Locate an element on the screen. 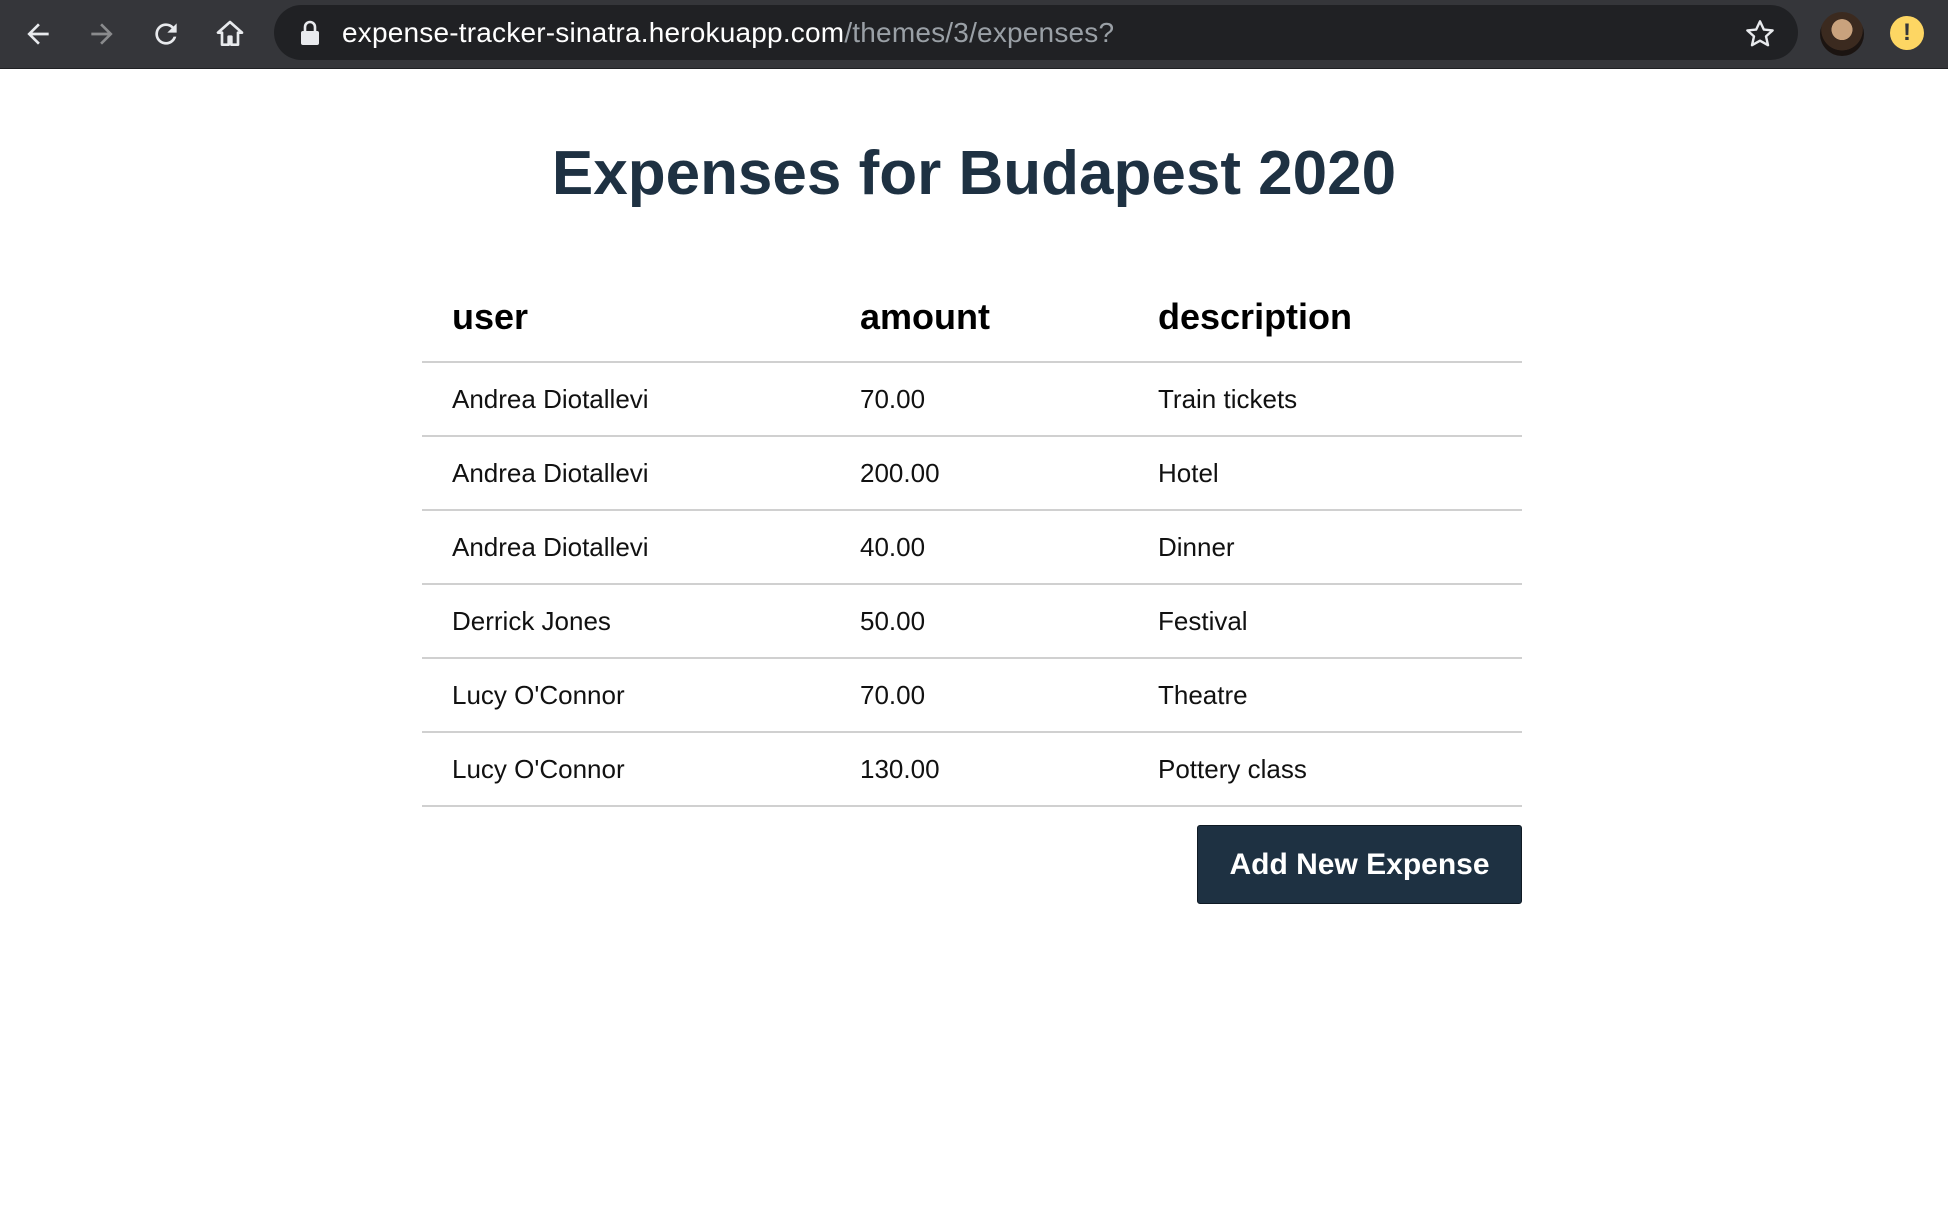 This screenshot has height=1232, width=1948. cell-description: Train tickets is located at coordinates (1228, 399).